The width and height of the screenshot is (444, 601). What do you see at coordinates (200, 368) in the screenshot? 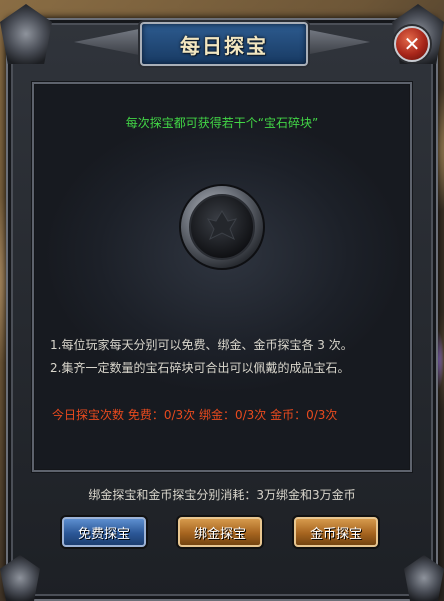
I see `rule-line-2: 2.集齐一定数量的宝石碎块可合出可以佩戴的成品宝石。` at bounding box center [200, 368].